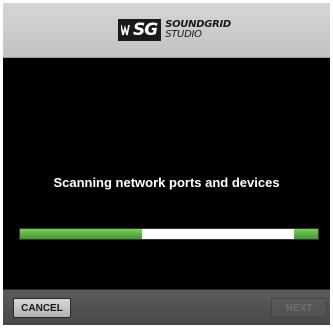  I want to click on logo-wordmark: SOUNDGRID STUDIO, so click(198, 30).